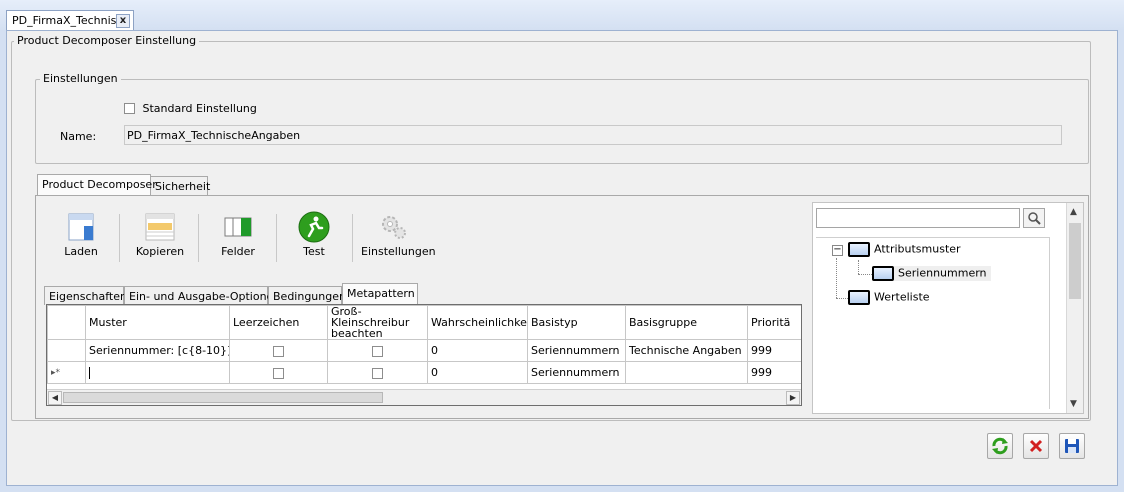 This screenshot has height=492, width=1124. What do you see at coordinates (1075, 261) in the screenshot?
I see `vertical-scroll-thumb` at bounding box center [1075, 261].